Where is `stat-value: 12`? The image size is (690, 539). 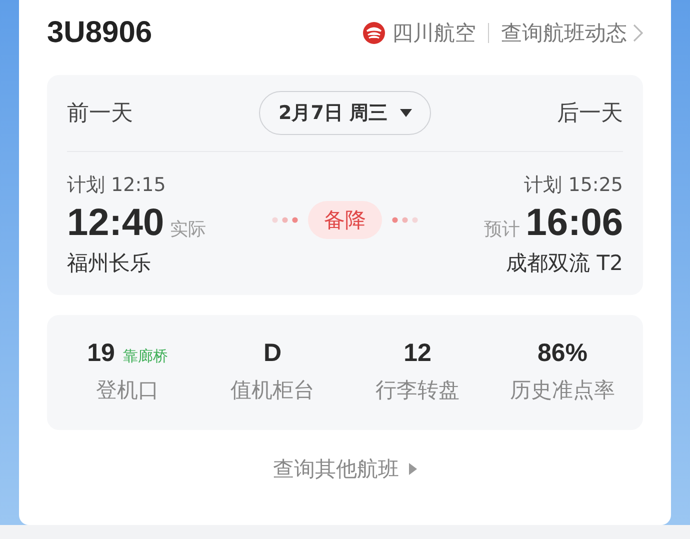 stat-value: 12 is located at coordinates (418, 353).